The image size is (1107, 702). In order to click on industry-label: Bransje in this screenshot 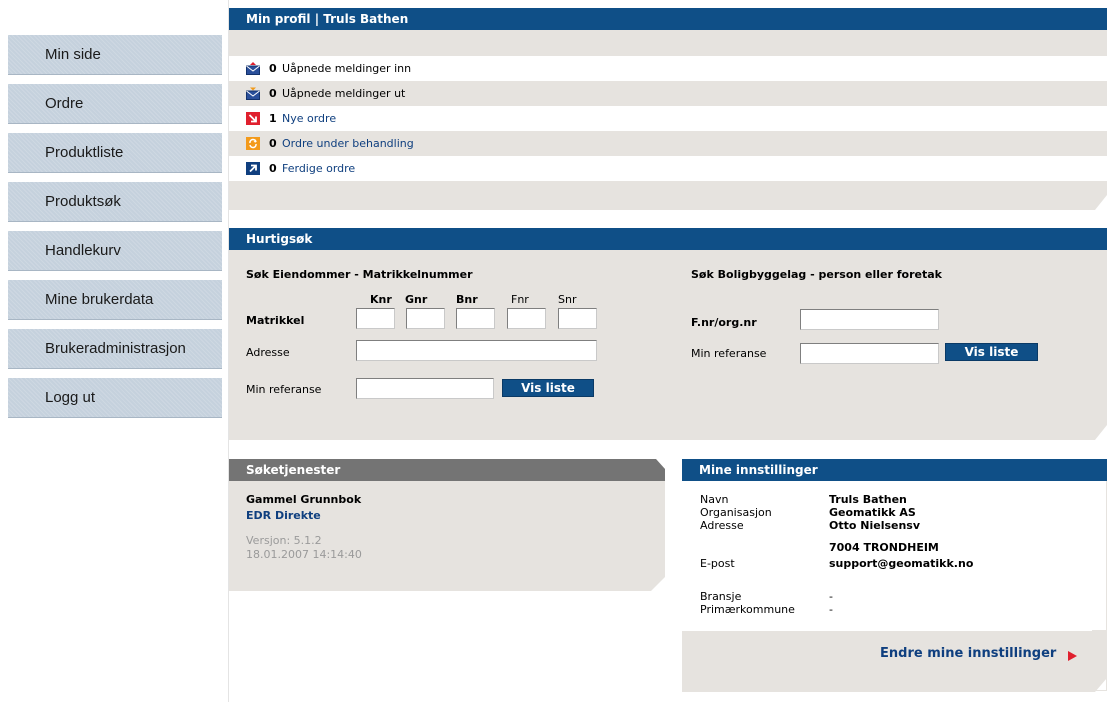, I will do `click(721, 596)`.